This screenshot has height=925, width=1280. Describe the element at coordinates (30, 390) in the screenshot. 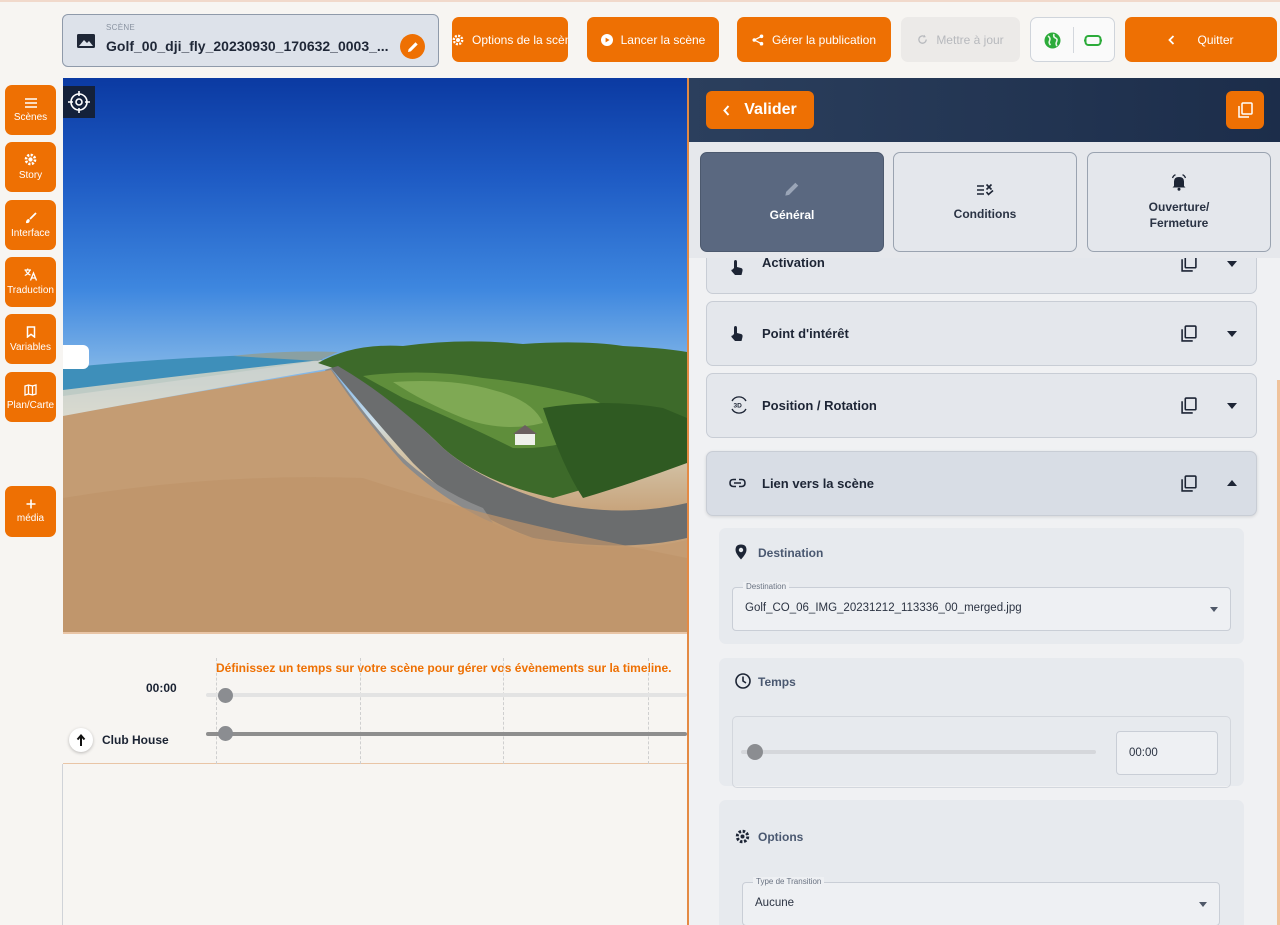

I see `map-icon` at that location.